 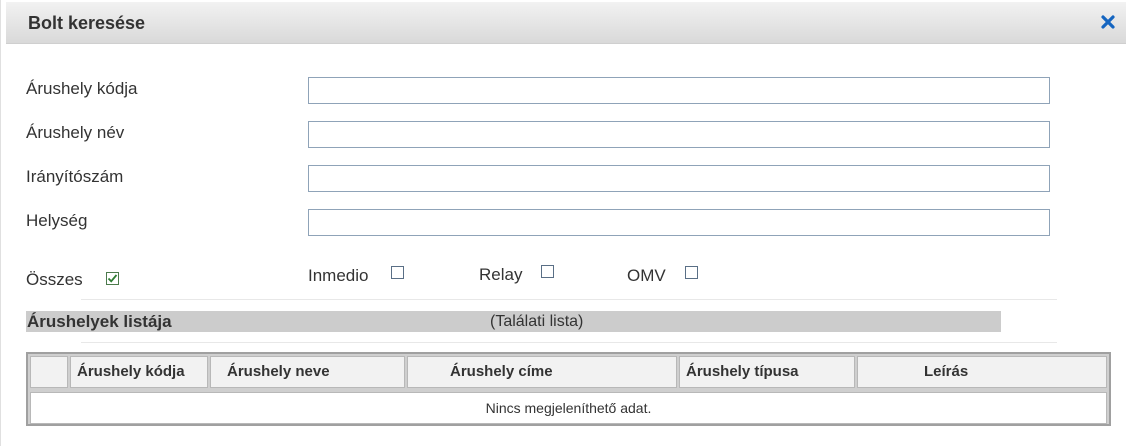 I want to click on close-x-icon, so click(x=1108, y=22).